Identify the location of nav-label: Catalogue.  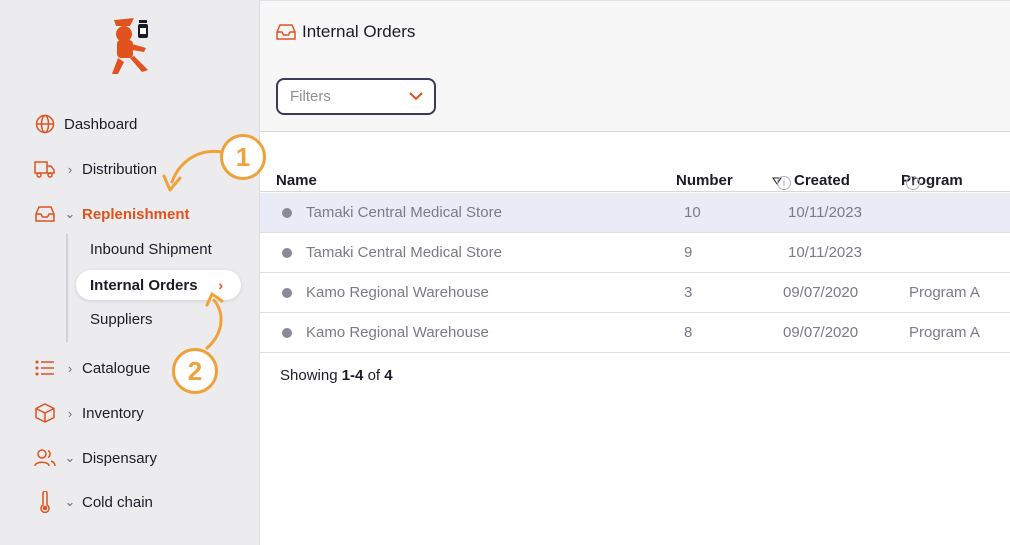
(116, 368).